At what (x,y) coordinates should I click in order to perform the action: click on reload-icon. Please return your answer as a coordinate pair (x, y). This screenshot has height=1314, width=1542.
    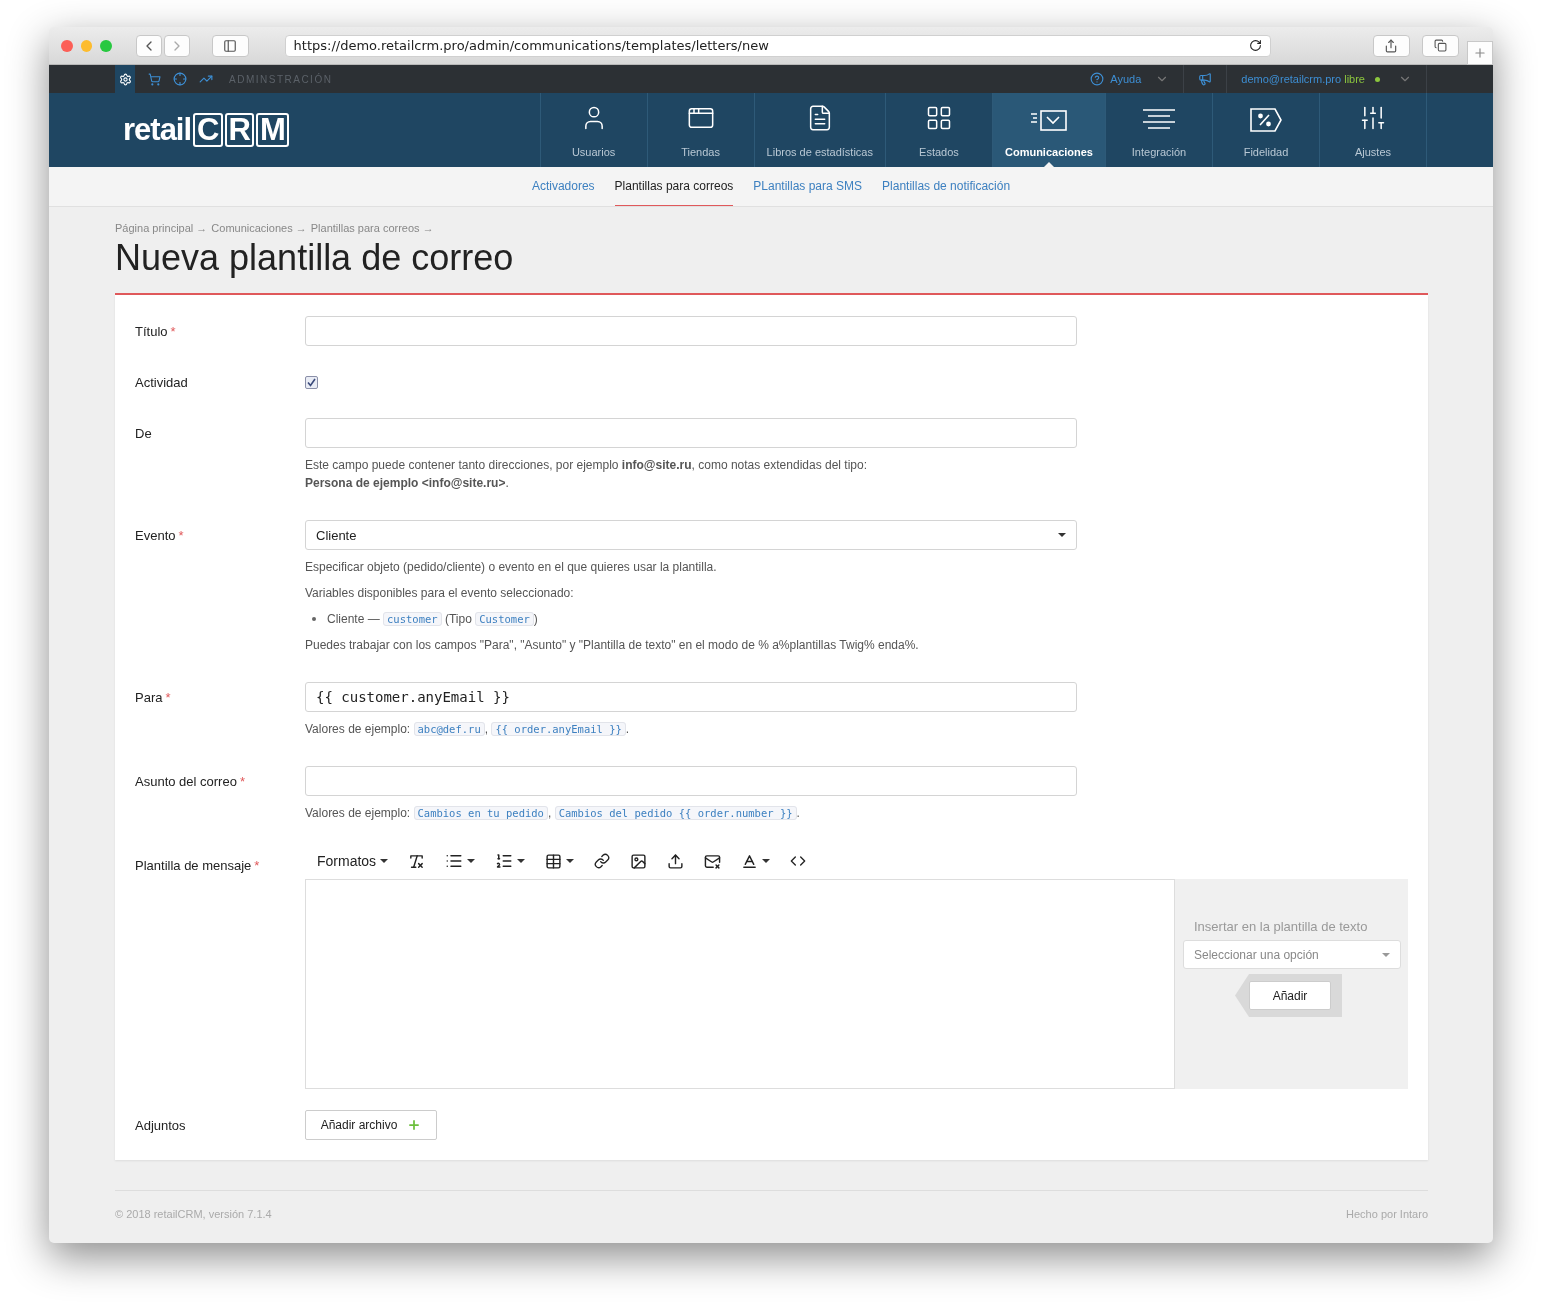
    Looking at the image, I should click on (1255, 45).